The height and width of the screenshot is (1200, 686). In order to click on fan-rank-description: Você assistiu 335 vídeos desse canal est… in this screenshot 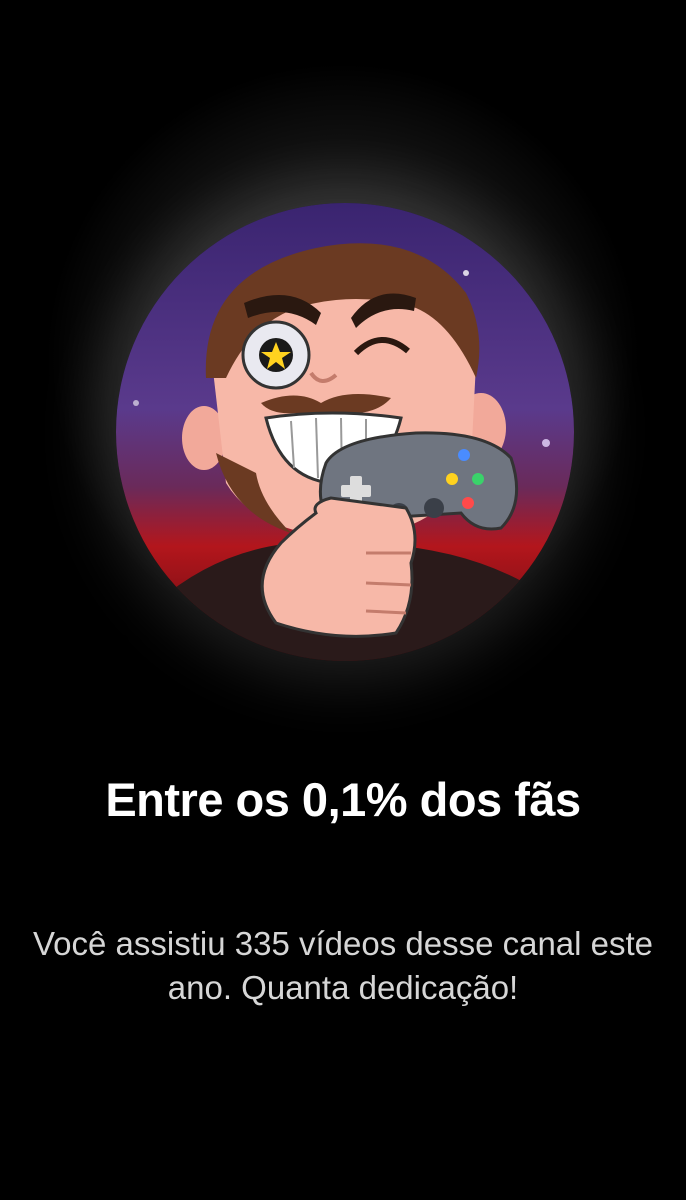, I will do `click(343, 965)`.